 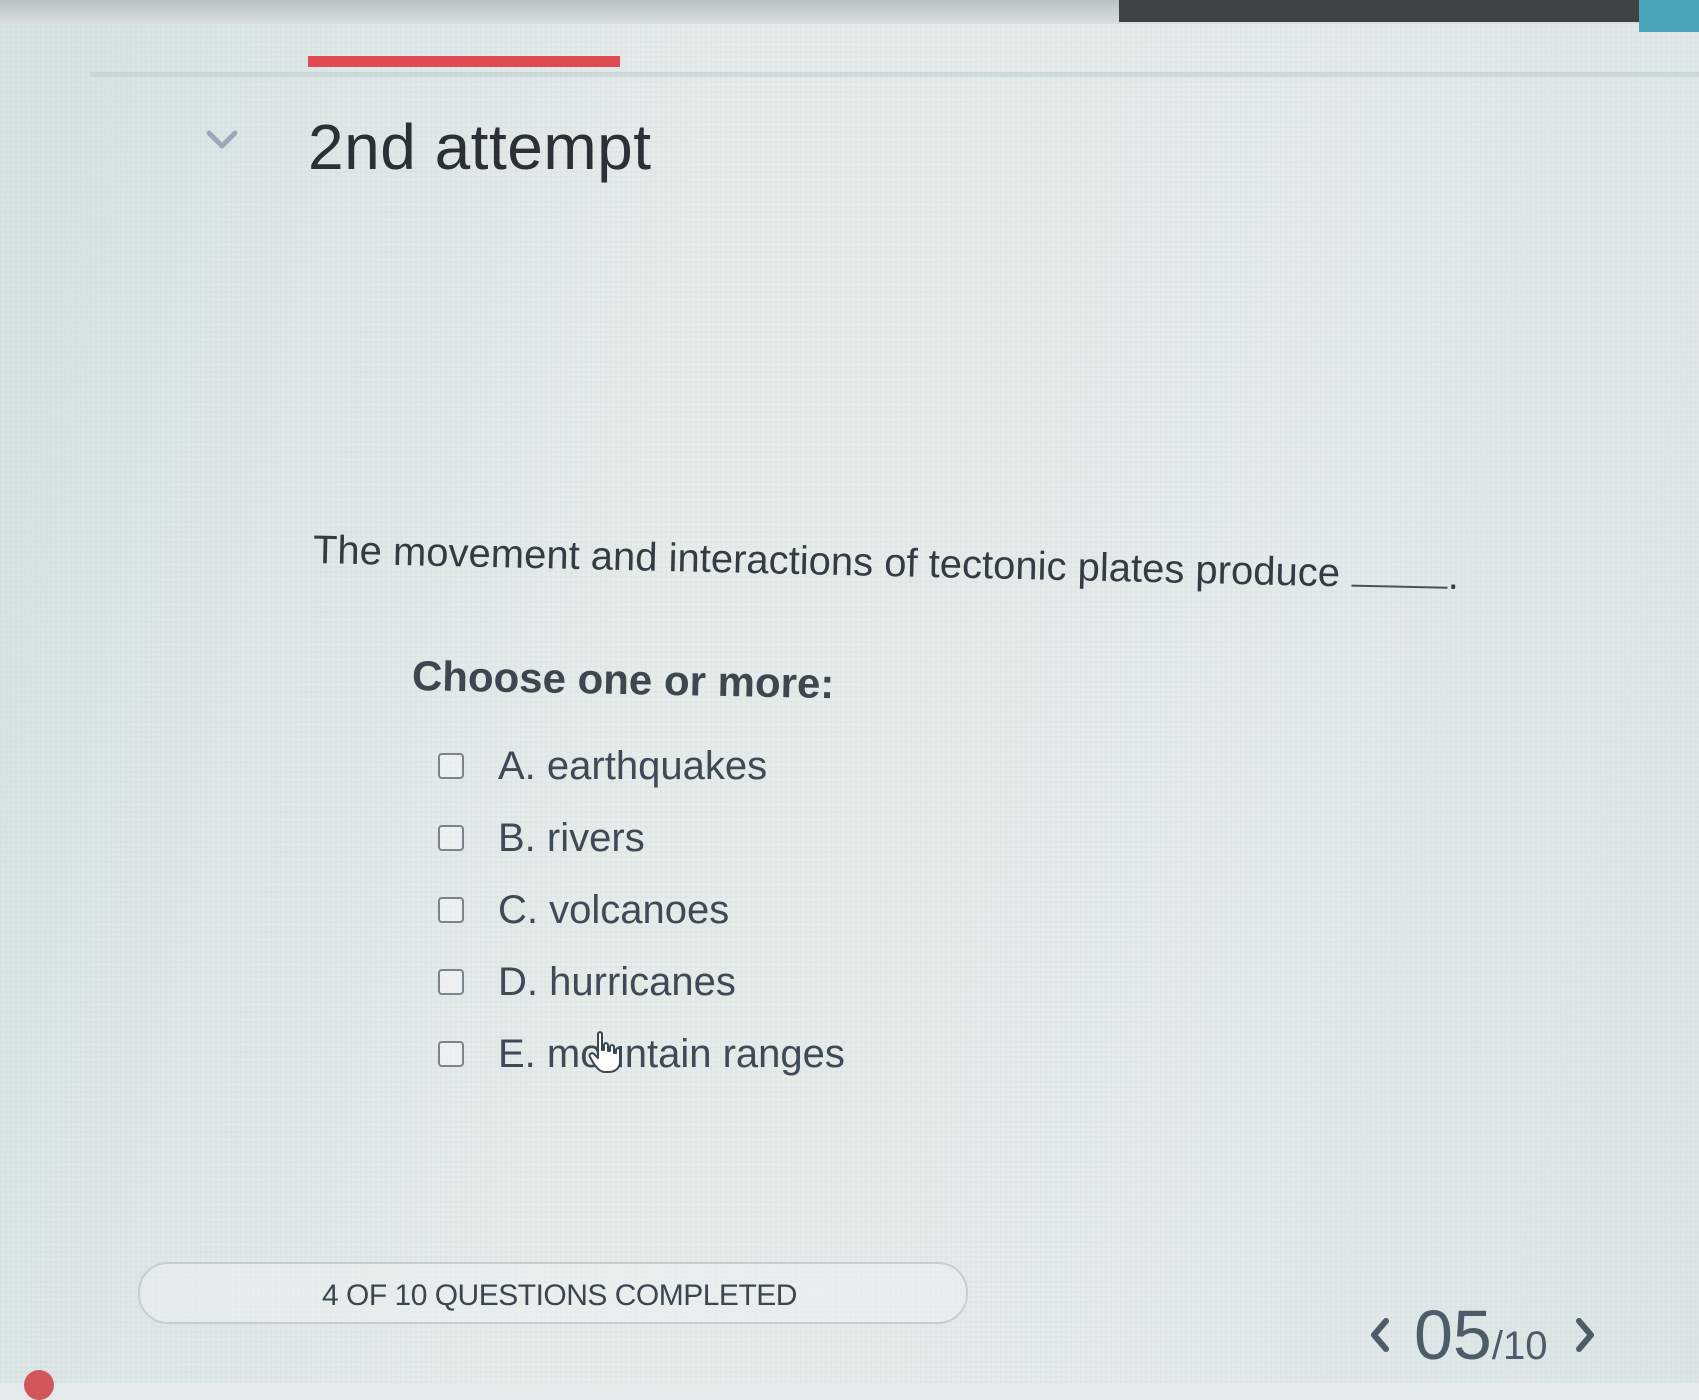 What do you see at coordinates (1453, 576) in the screenshot?
I see `question-prompt-end: .` at bounding box center [1453, 576].